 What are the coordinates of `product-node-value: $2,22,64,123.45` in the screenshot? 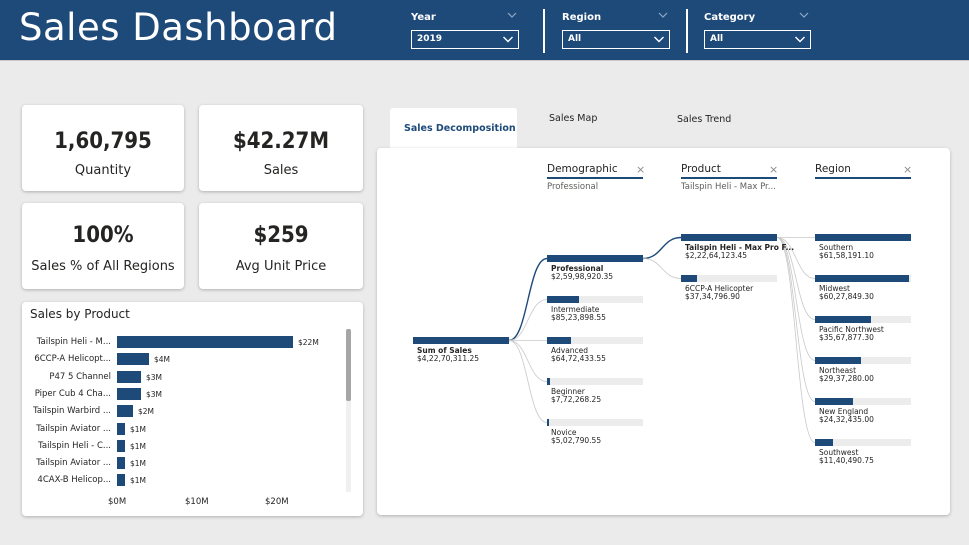 It's located at (716, 255).